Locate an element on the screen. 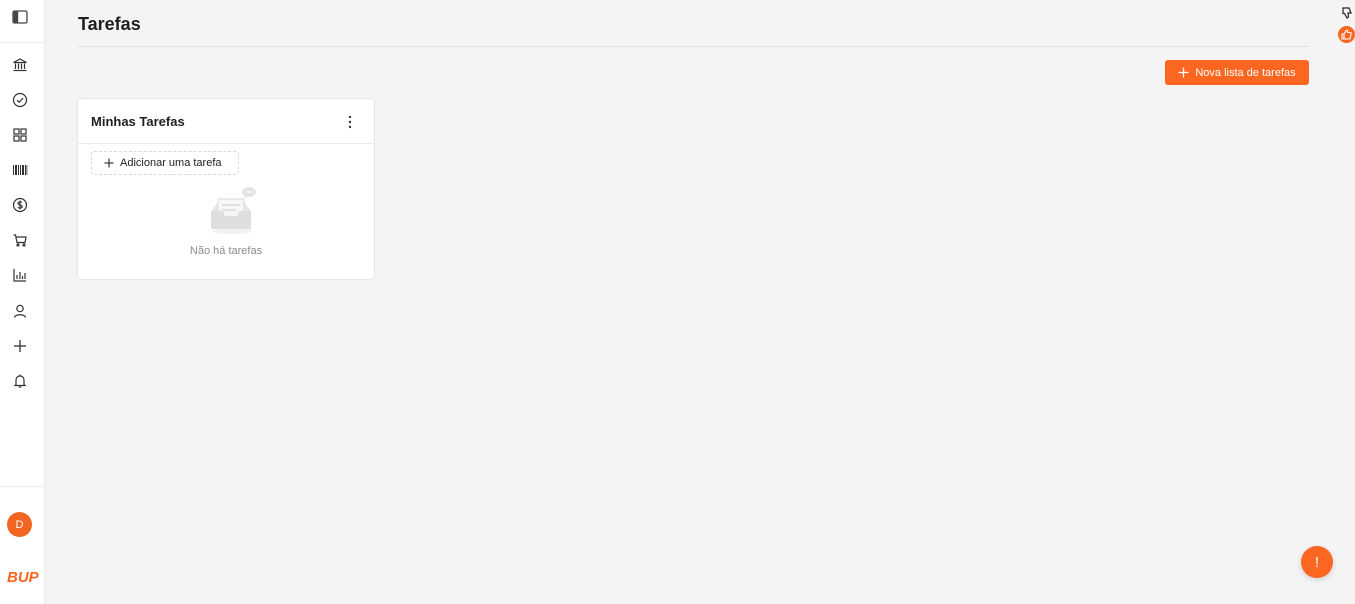 This screenshot has height=604, width=1355. check-circle-icon is located at coordinates (20, 100).